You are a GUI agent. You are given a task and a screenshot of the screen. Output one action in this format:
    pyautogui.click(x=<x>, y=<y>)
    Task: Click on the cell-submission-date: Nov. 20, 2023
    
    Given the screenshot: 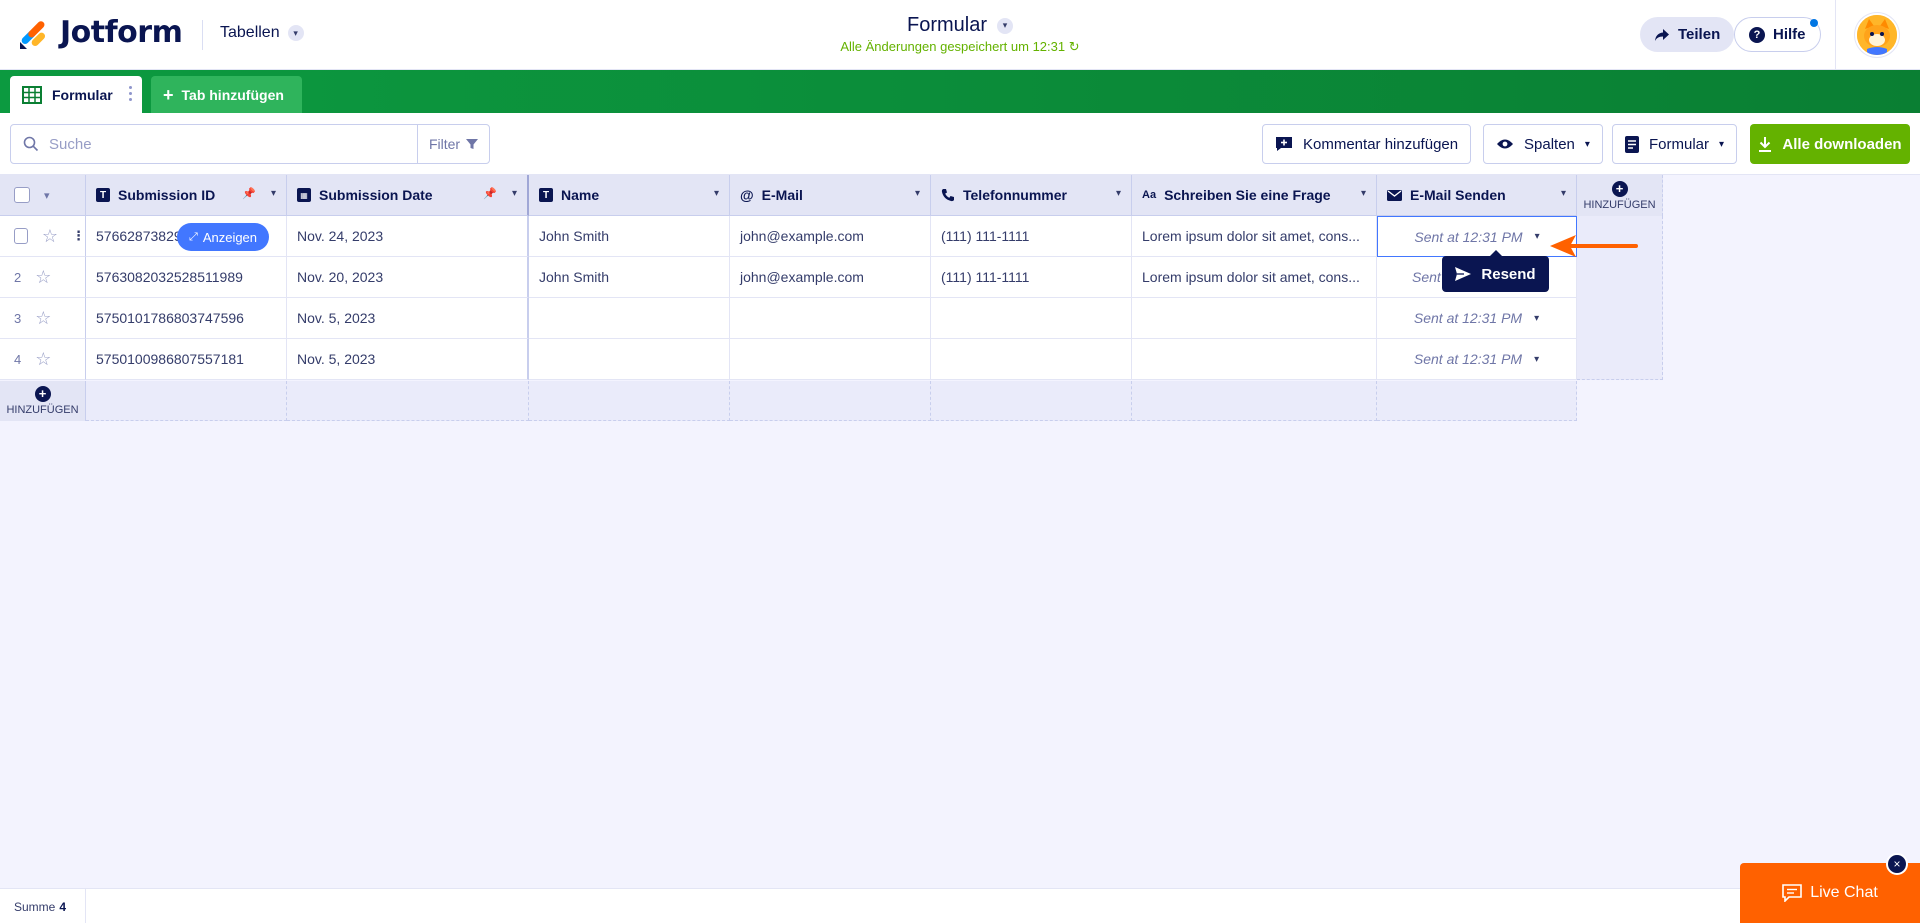 What is the action you would take?
    pyautogui.click(x=408, y=277)
    